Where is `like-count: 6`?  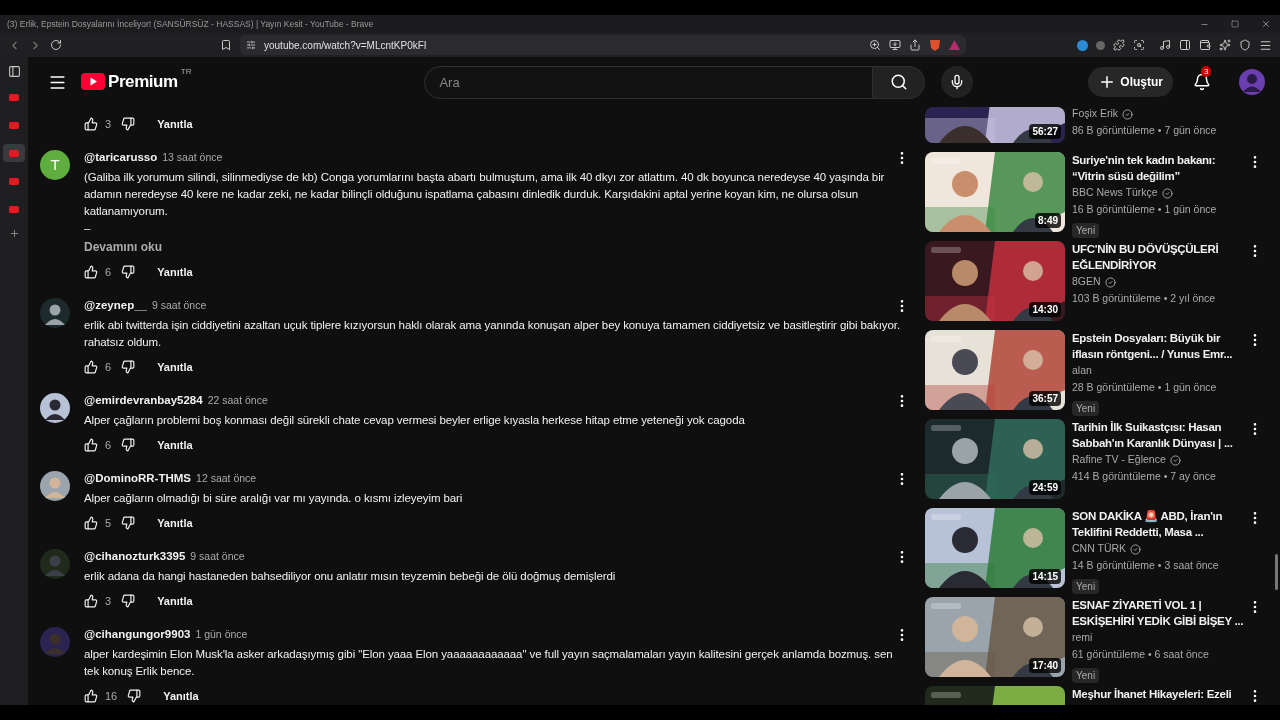
like-count: 6 is located at coordinates (108, 445).